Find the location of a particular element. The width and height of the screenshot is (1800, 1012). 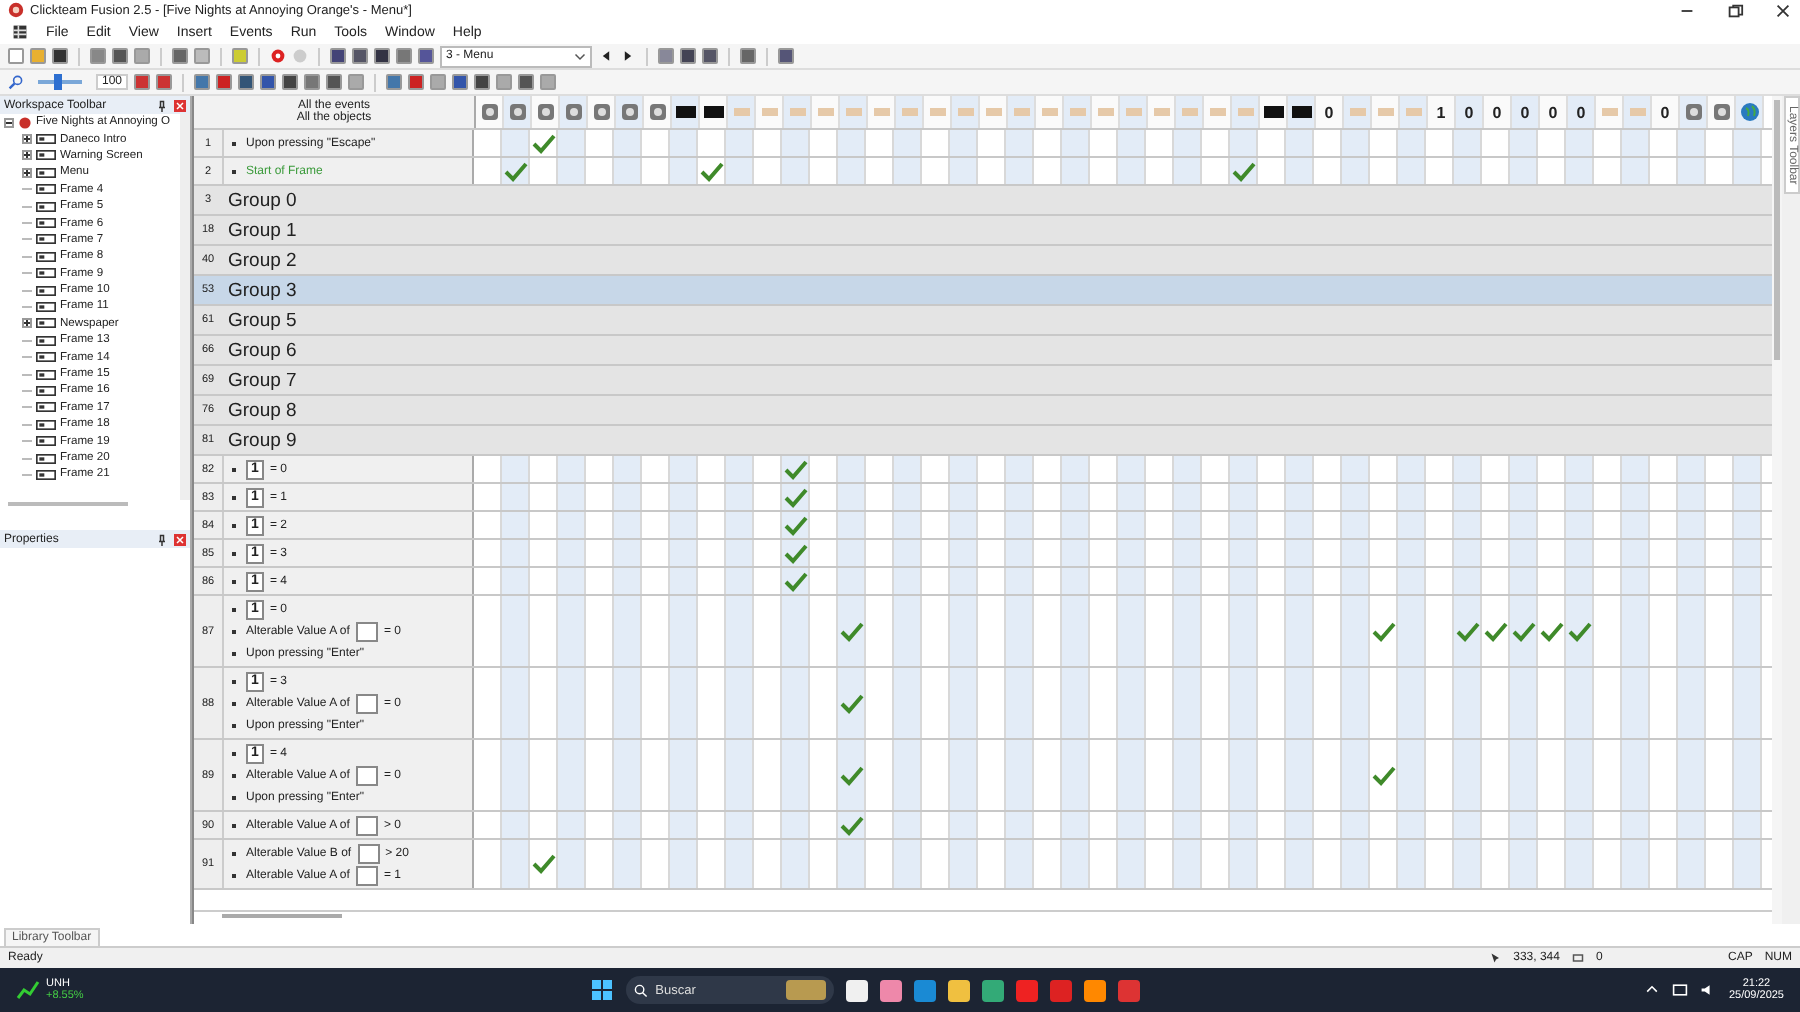

app-logo-icon is located at coordinates (16, 10).